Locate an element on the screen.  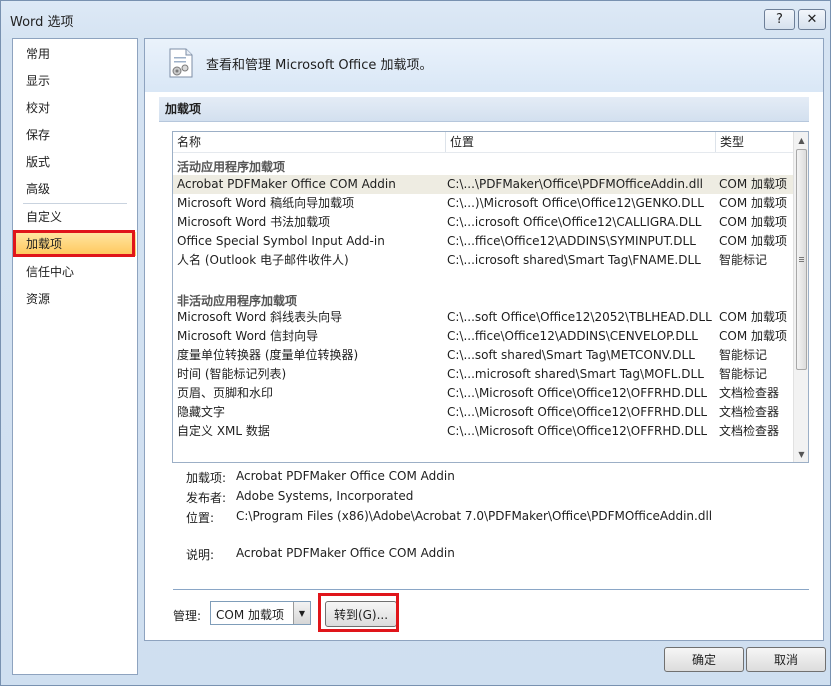
manage-select: COM 加载项 ▼ is located at coordinates (260, 613).